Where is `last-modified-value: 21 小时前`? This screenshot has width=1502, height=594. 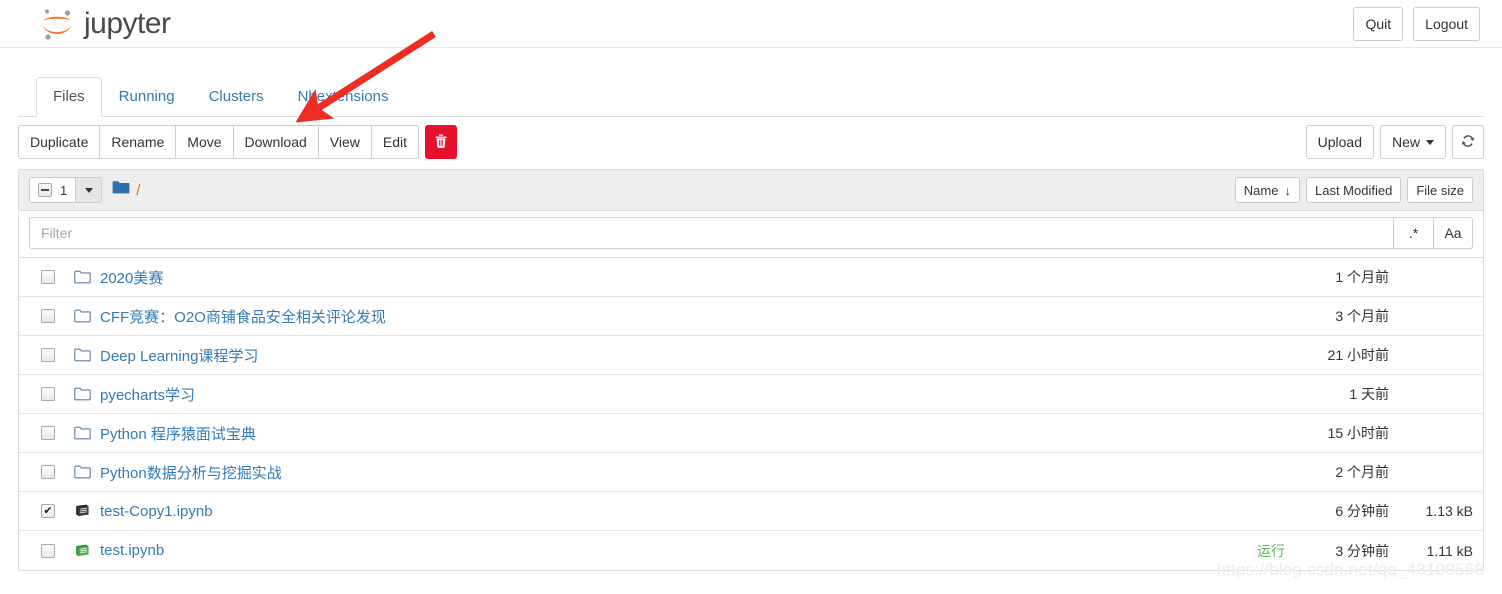 last-modified-value: 21 小时前 is located at coordinates (1358, 355).